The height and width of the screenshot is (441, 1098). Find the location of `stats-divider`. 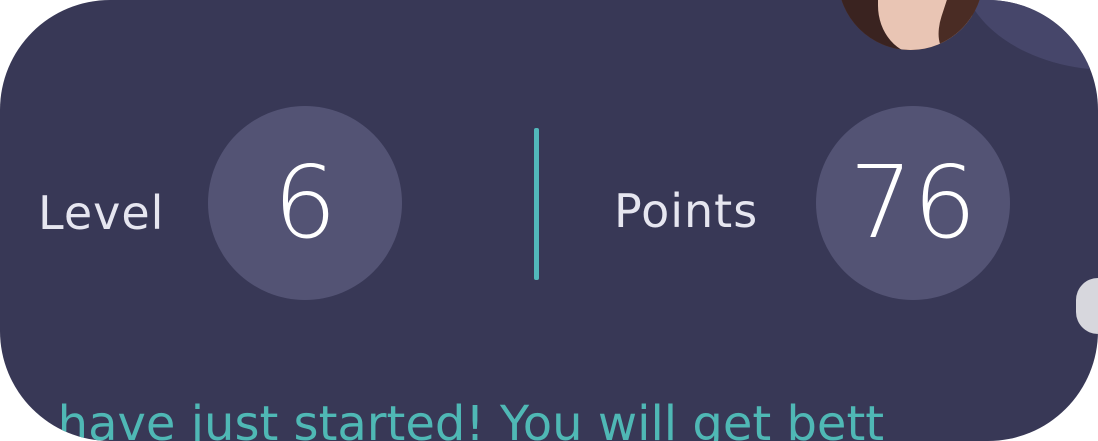

stats-divider is located at coordinates (536, 204).